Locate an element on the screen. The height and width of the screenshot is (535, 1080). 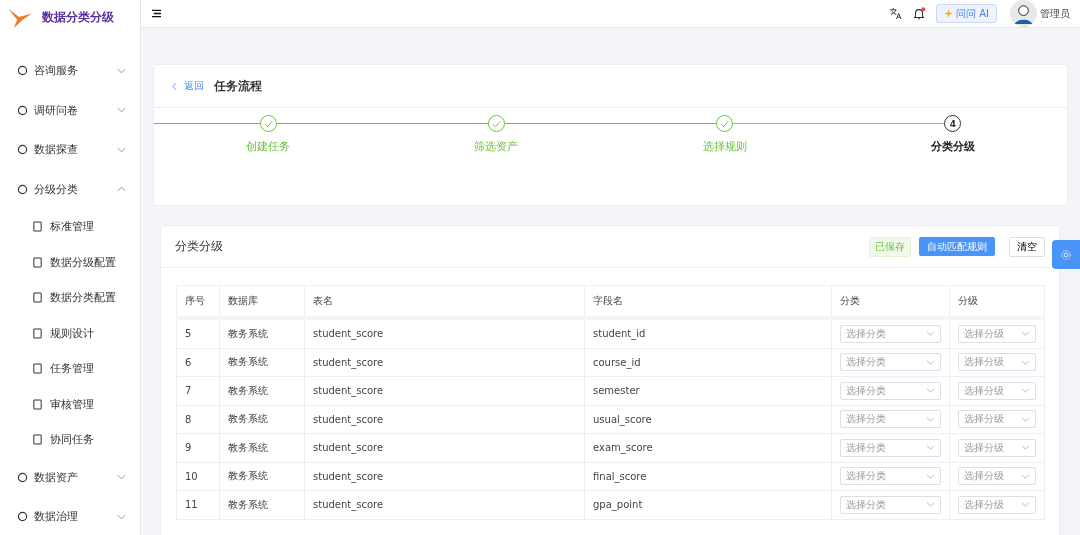
sidebar-item: 数据治理 is located at coordinates (70, 516).